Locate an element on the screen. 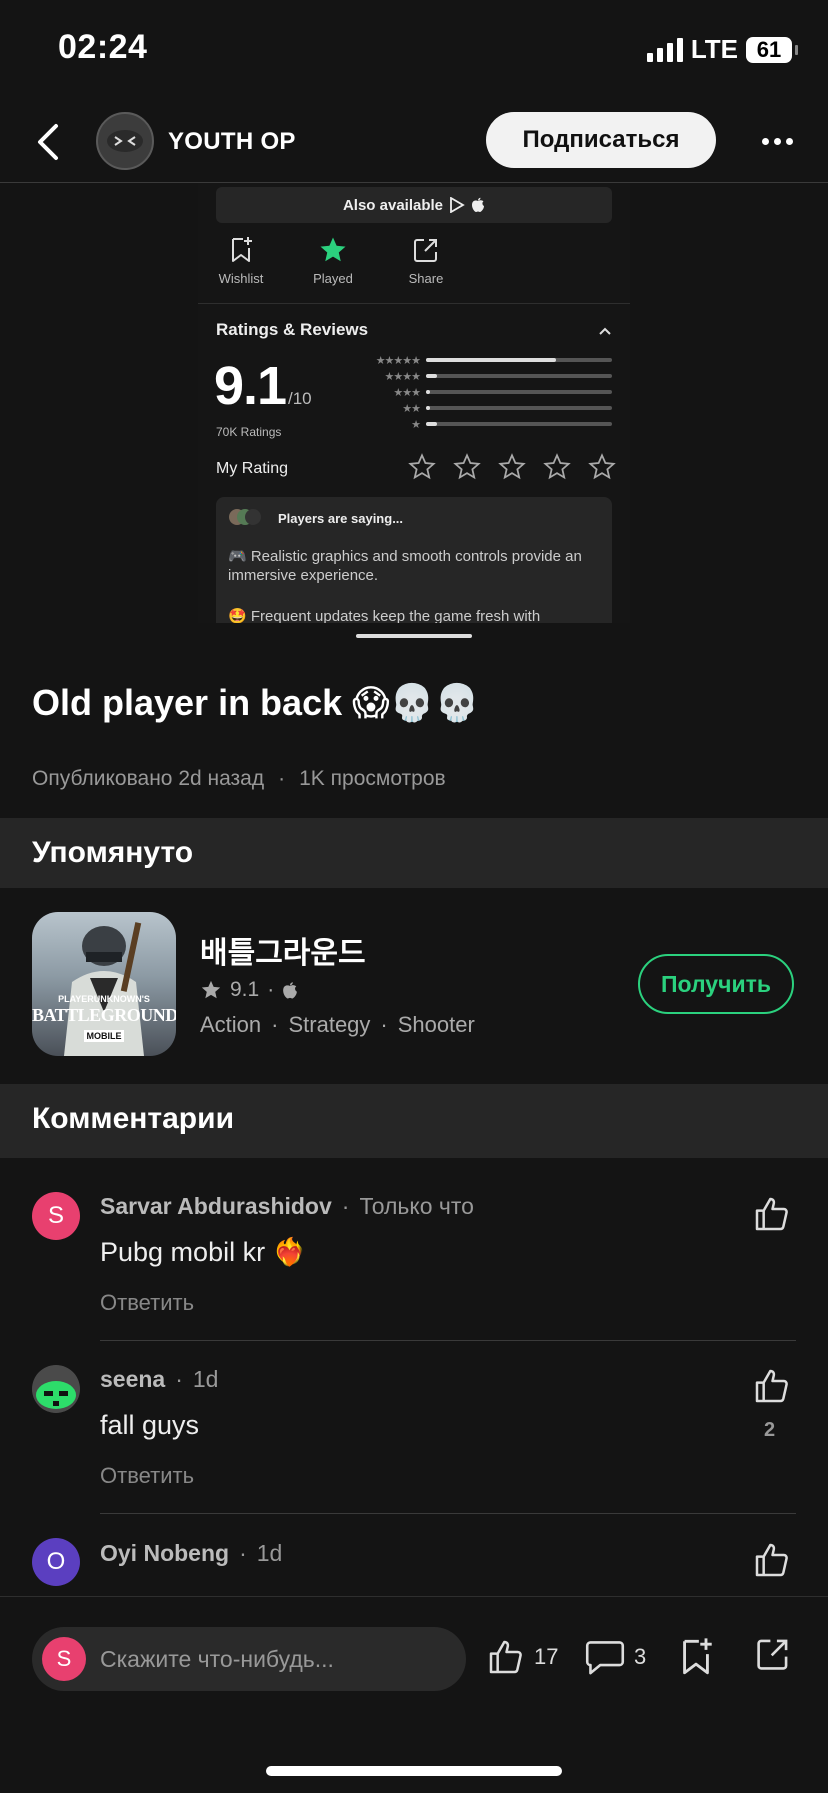 The width and height of the screenshot is (828, 1793). channel-header: YOUTH OP Подписаться is located at coordinates (414, 141).